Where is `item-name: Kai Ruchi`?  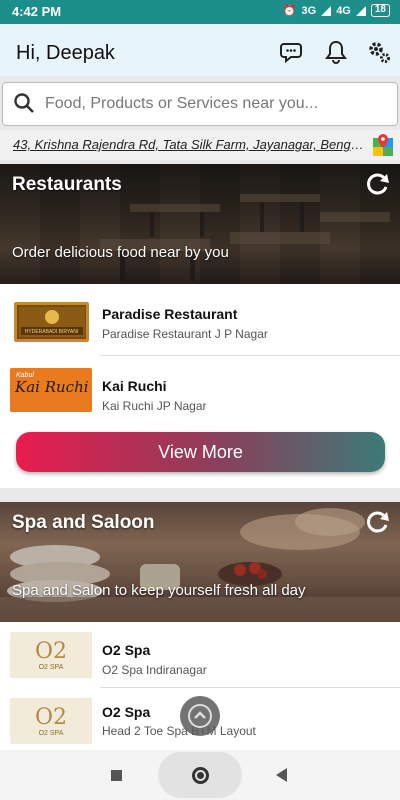
item-name: Kai Ruchi is located at coordinates (134, 386).